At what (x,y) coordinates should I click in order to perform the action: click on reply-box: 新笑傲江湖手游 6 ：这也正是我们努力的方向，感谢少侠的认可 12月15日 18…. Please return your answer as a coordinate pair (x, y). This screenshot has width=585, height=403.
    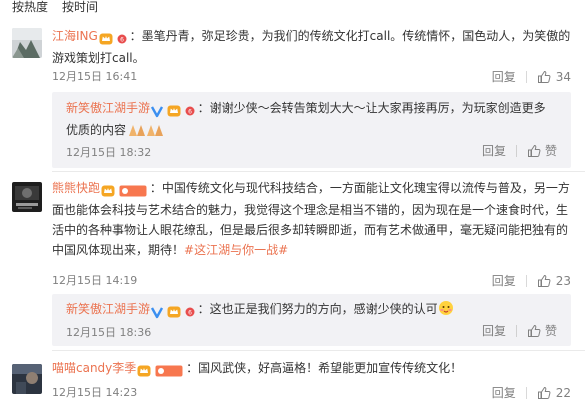
    Looking at the image, I should click on (311, 320).